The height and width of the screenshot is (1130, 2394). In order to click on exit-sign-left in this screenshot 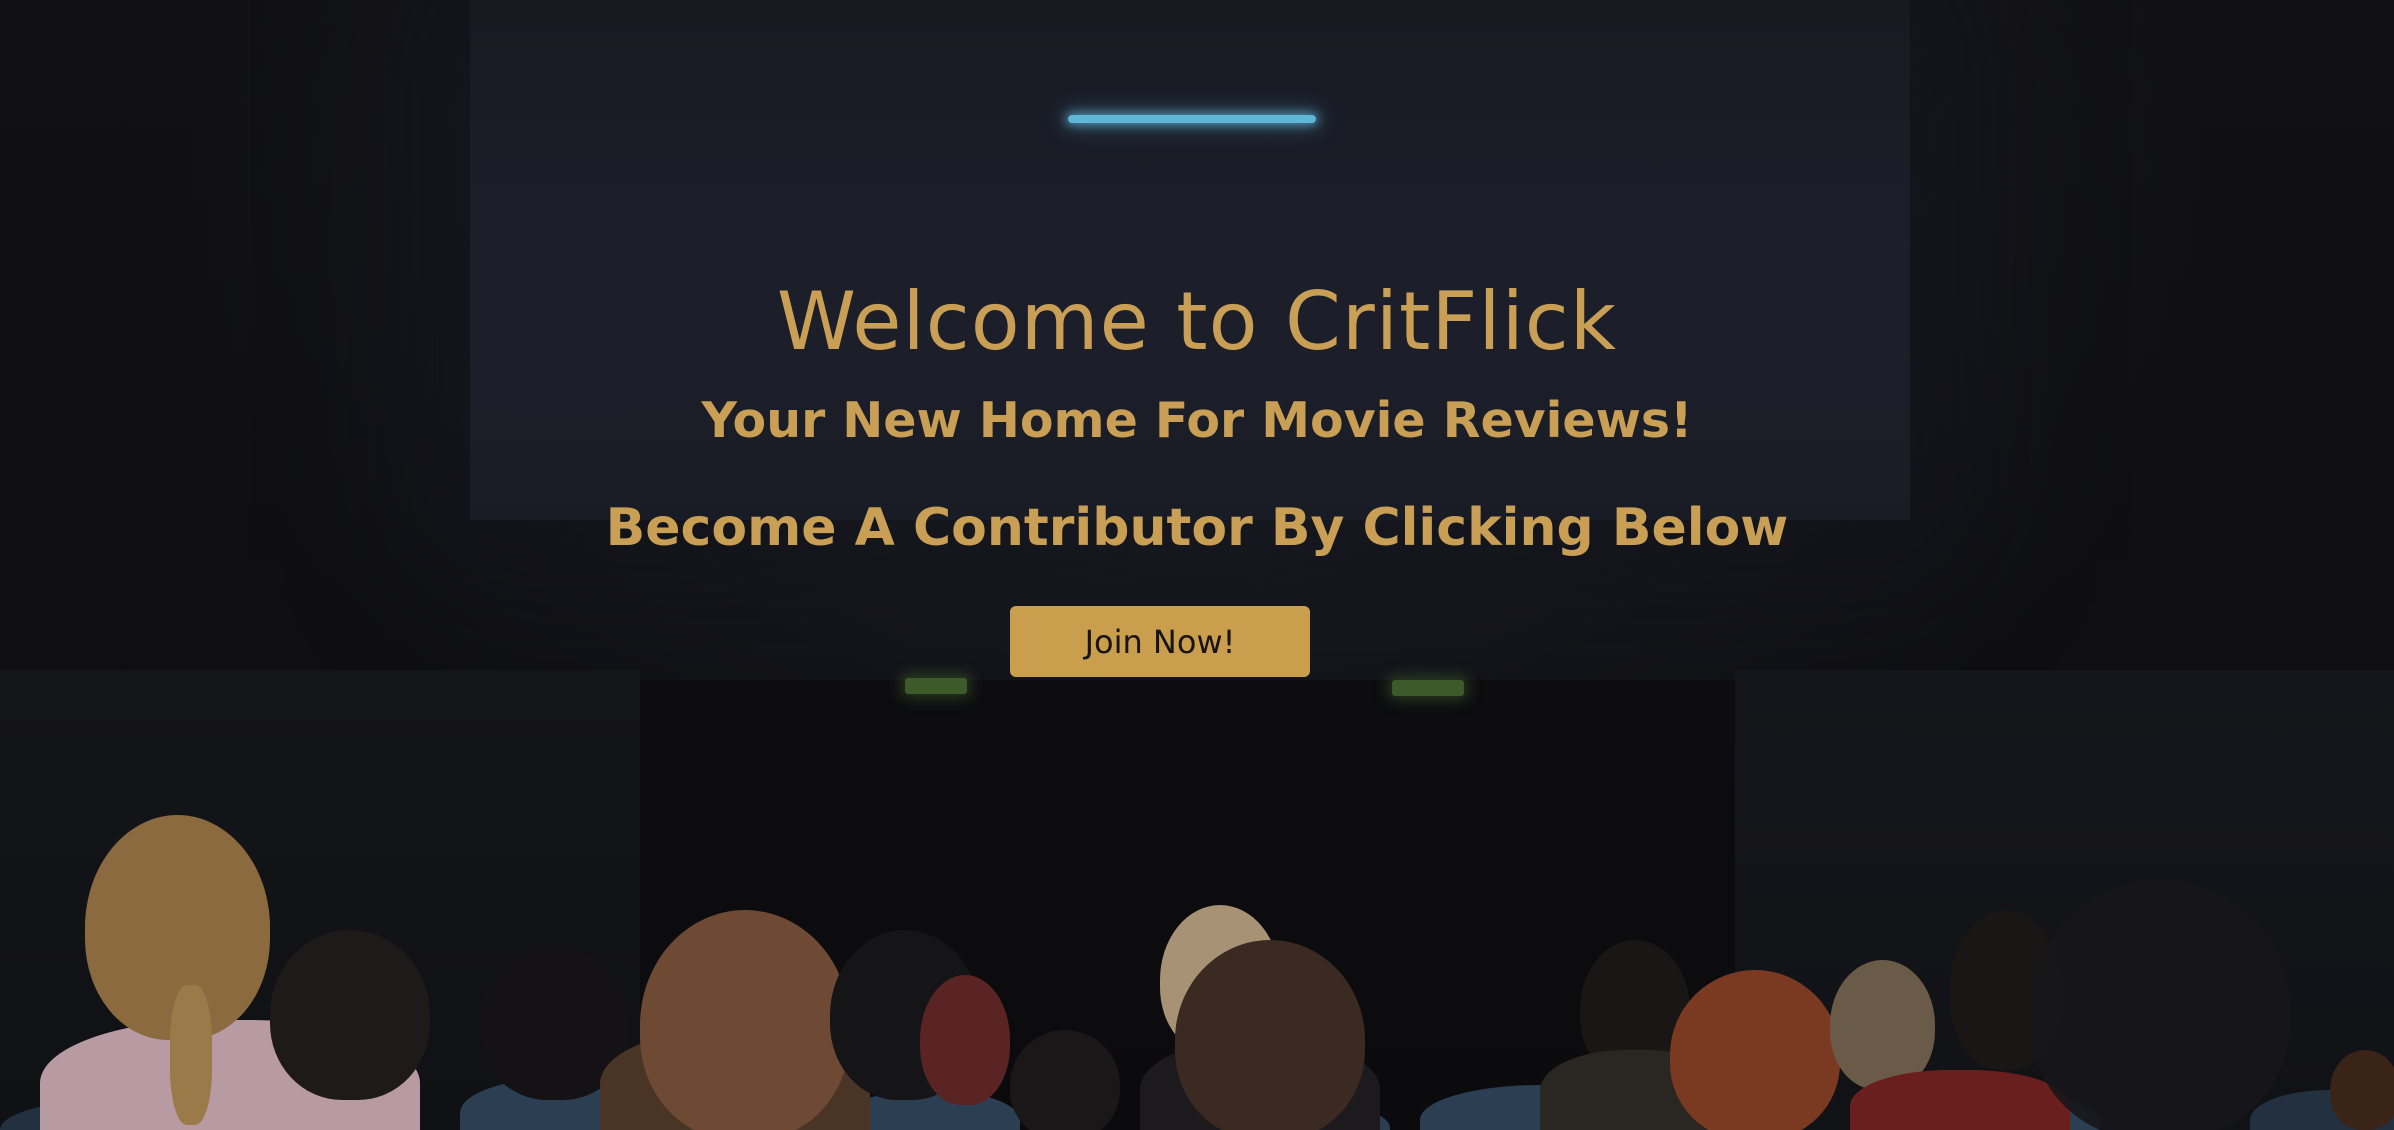, I will do `click(936, 686)`.